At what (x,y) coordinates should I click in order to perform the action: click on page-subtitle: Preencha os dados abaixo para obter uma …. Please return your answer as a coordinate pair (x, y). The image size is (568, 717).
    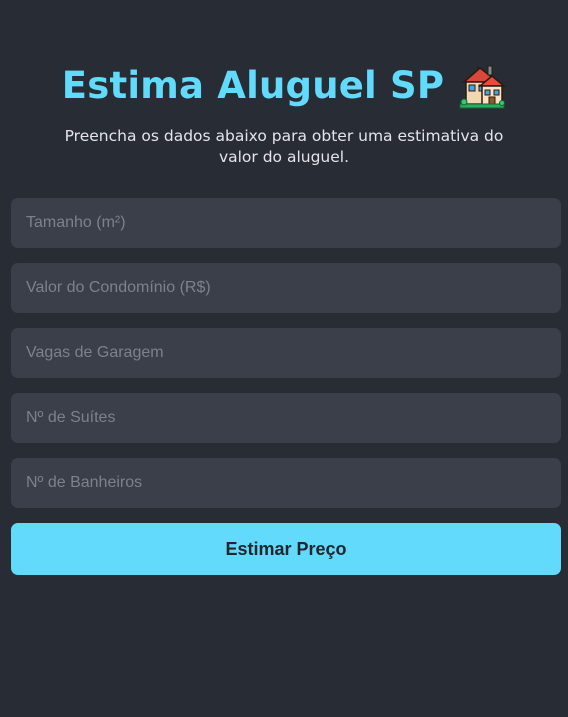
    Looking at the image, I should click on (284, 146).